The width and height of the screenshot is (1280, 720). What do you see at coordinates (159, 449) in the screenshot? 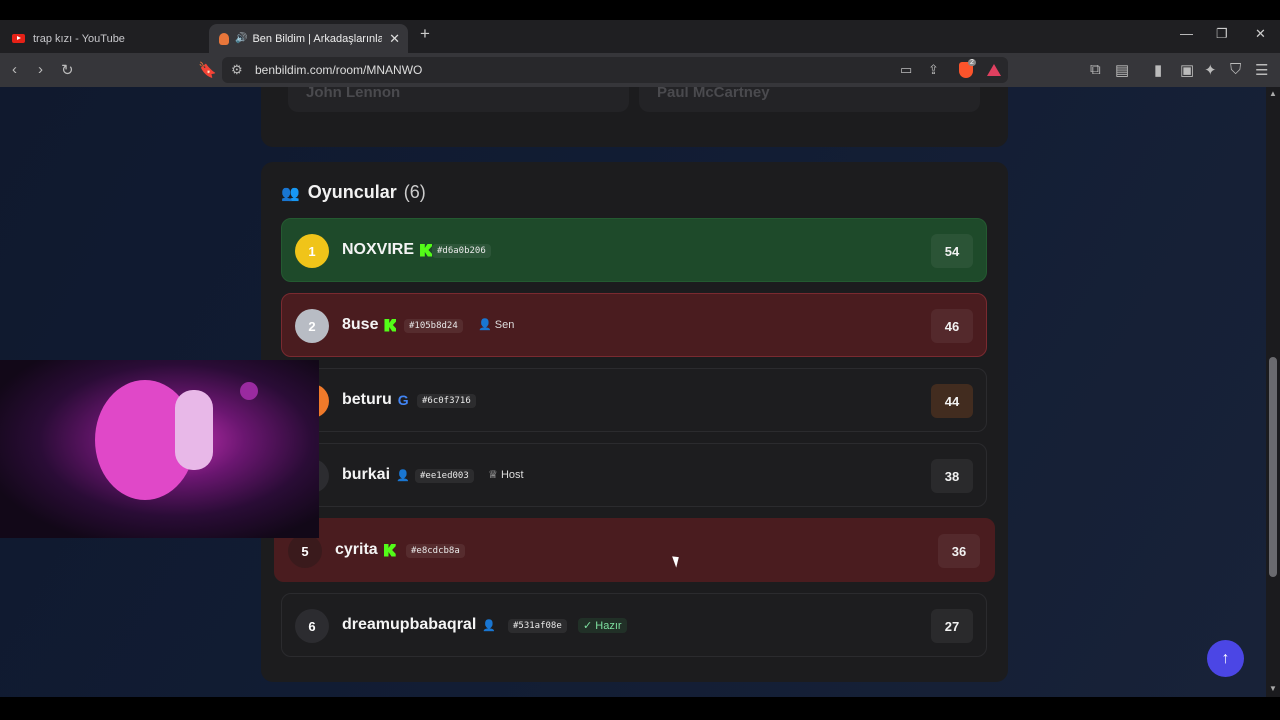
I see `webcam-overlay` at bounding box center [159, 449].